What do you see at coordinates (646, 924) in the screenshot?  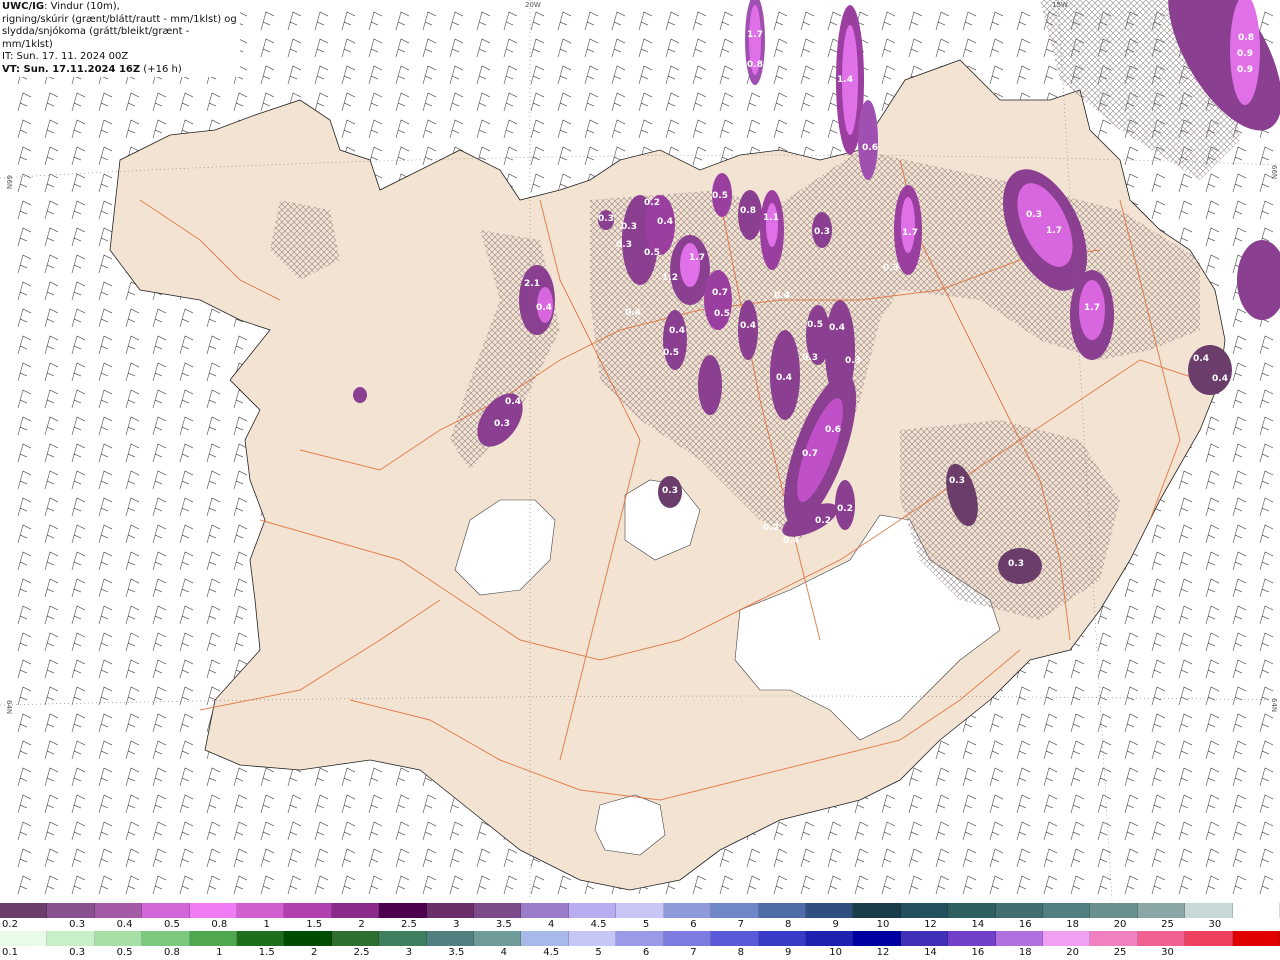 I see `legend-tick-label: 5` at bounding box center [646, 924].